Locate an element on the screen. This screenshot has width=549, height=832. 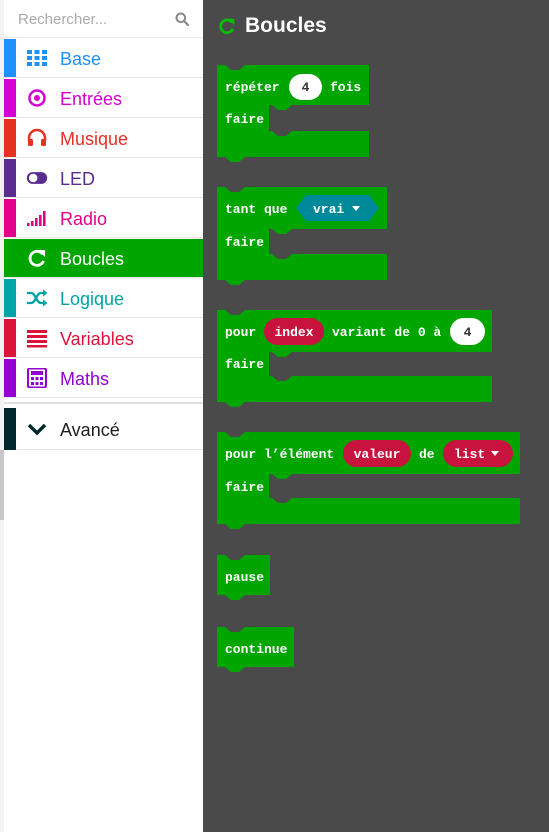
item-variable-name: valeur is located at coordinates (377, 454).